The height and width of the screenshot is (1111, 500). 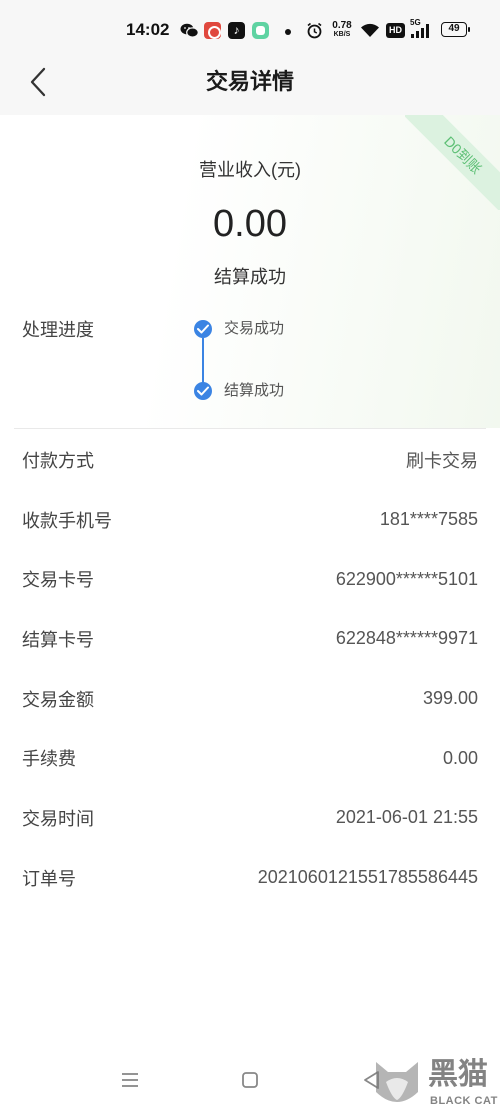 I want to click on watermark-text-en: BLACK CAT, so click(x=464, y=1101).